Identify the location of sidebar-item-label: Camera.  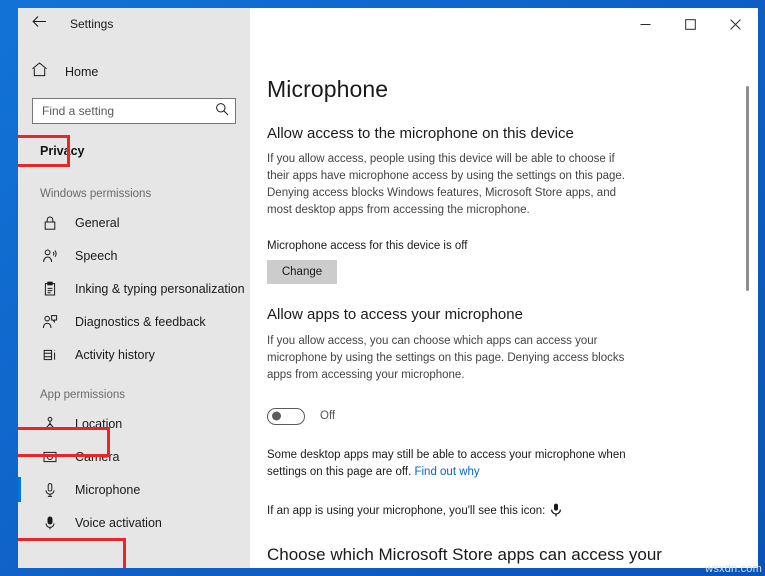
(97, 456).